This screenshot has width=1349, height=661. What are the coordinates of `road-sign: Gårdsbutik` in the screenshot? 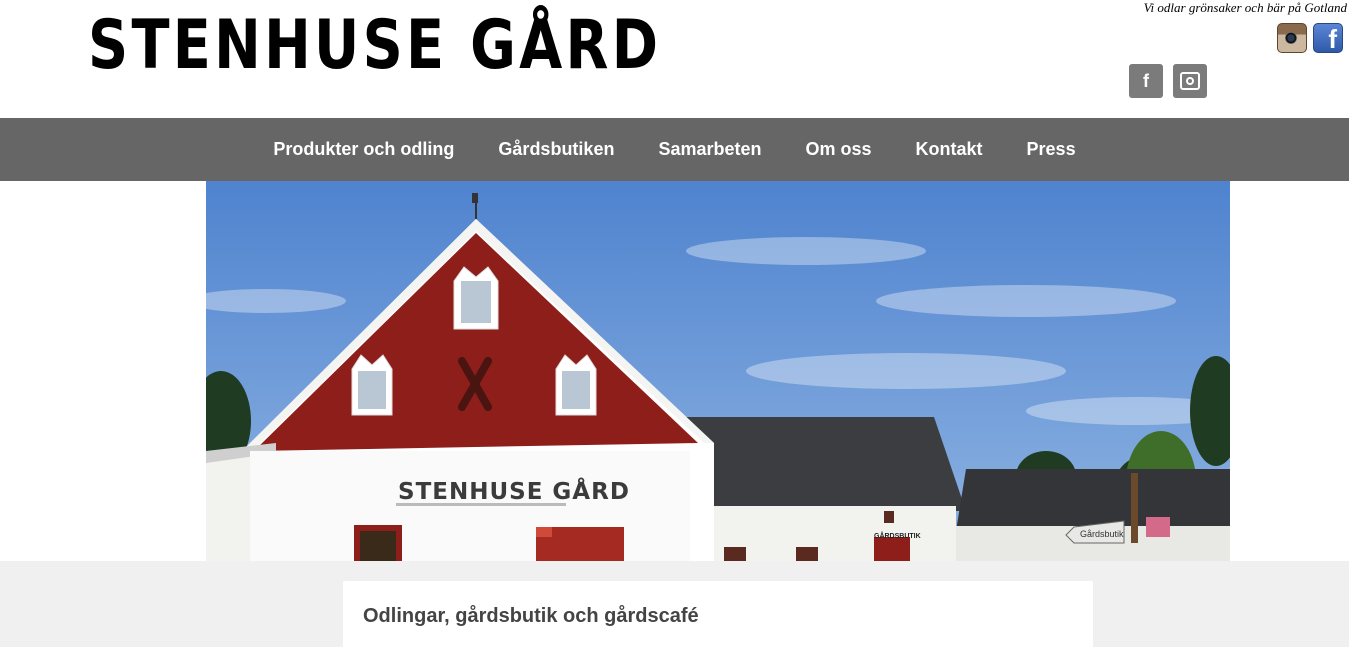 It's located at (1102, 534).